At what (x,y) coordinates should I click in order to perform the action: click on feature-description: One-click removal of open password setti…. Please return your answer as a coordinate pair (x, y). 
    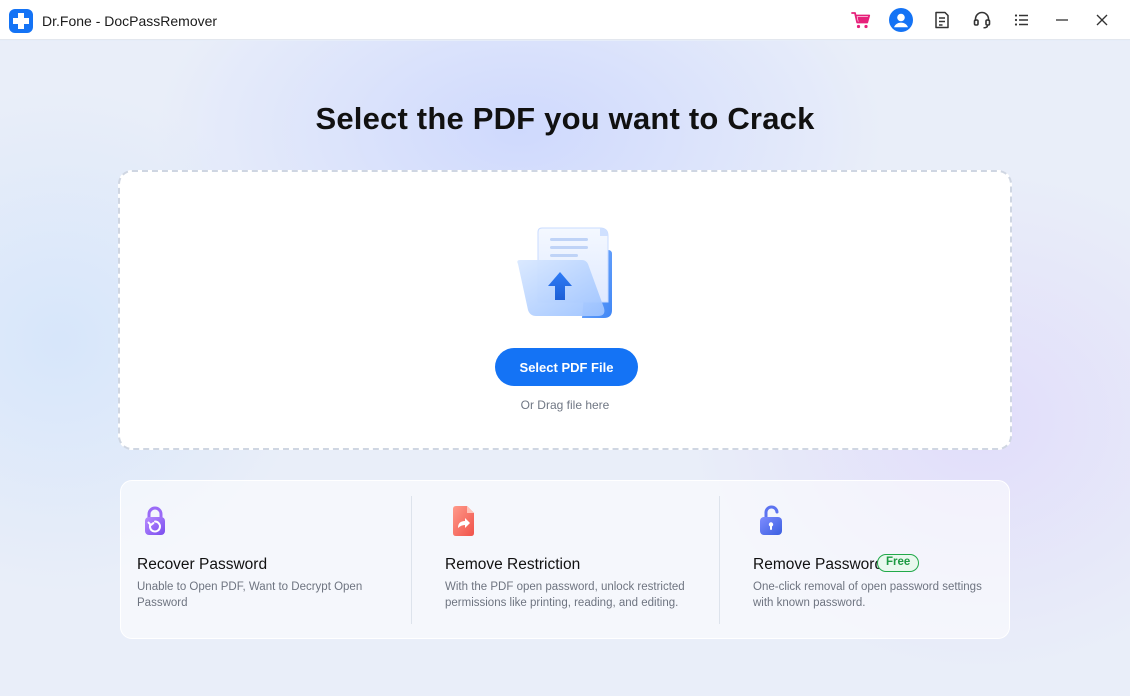
    Looking at the image, I should click on (867, 595).